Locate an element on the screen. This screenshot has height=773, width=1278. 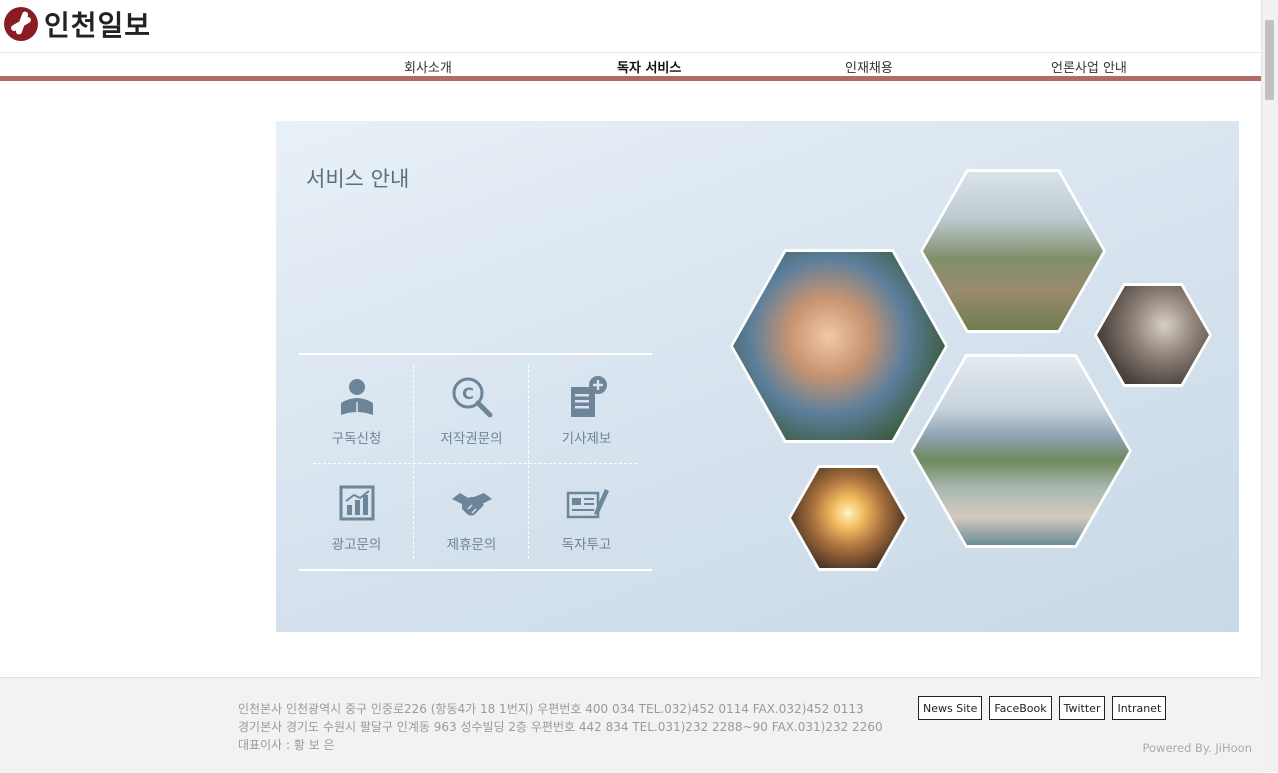
main-nav: 회사소개 독자 서비스 인재채용 언론사업 안내 is located at coordinates (631, 64).